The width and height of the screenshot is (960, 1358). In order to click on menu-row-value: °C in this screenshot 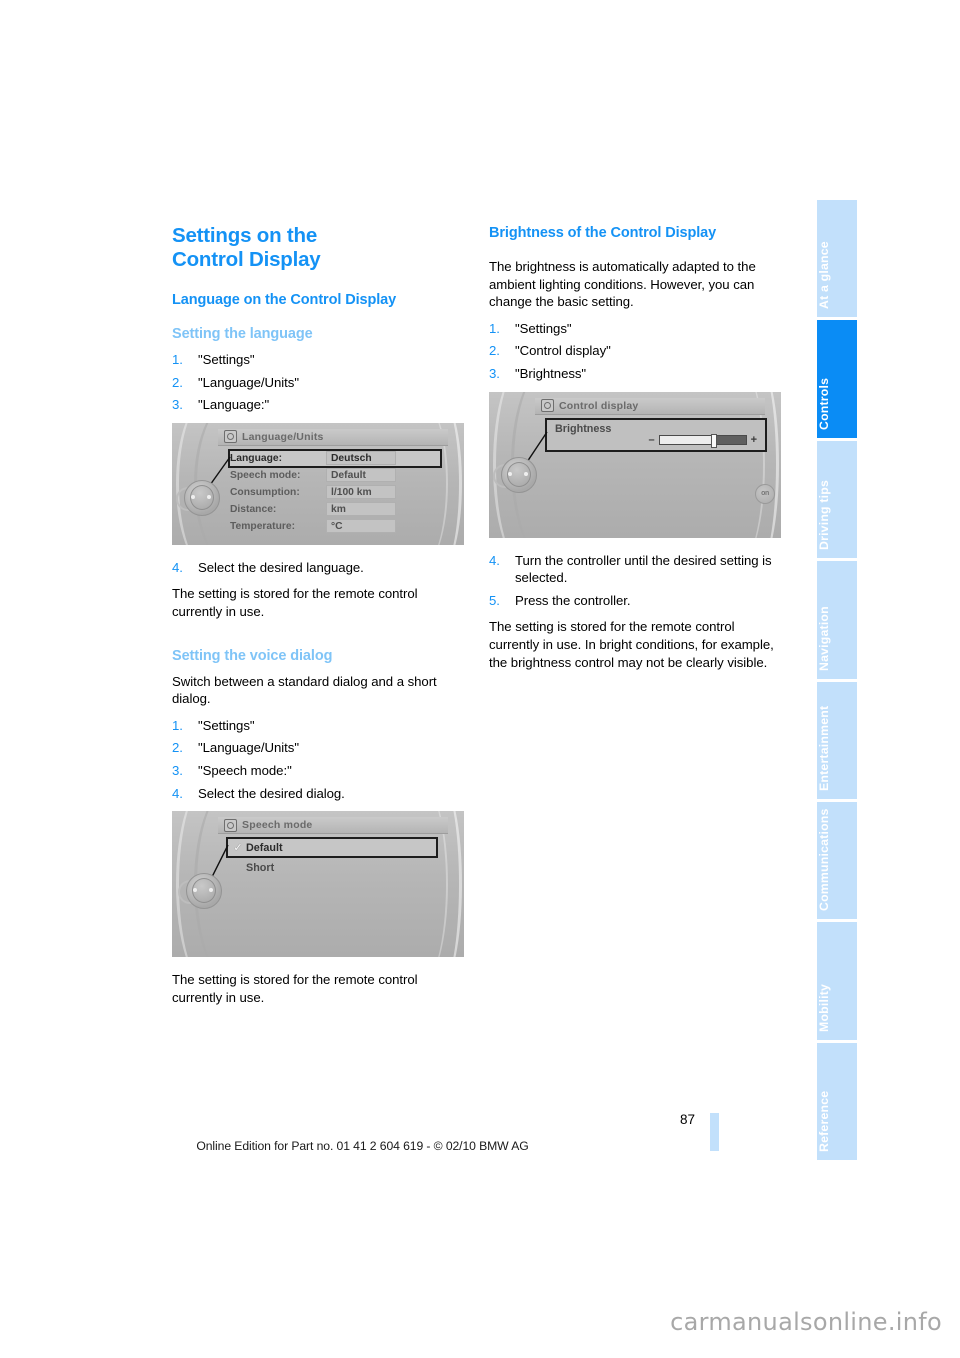, I will do `click(361, 526)`.